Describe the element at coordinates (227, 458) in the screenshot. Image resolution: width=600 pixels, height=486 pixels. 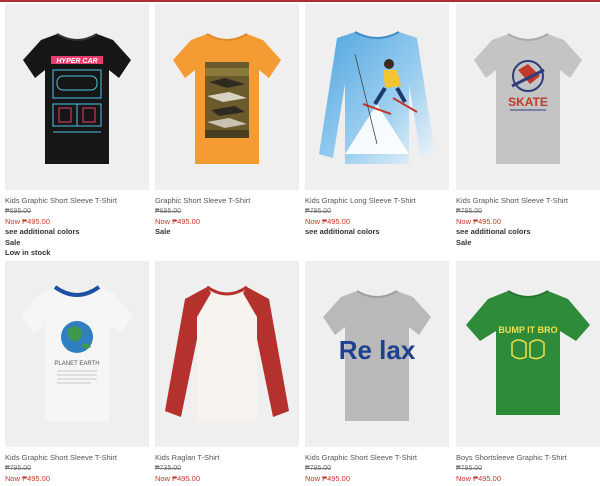
I see `product-title: Kids Raglan T-Shirt` at that location.